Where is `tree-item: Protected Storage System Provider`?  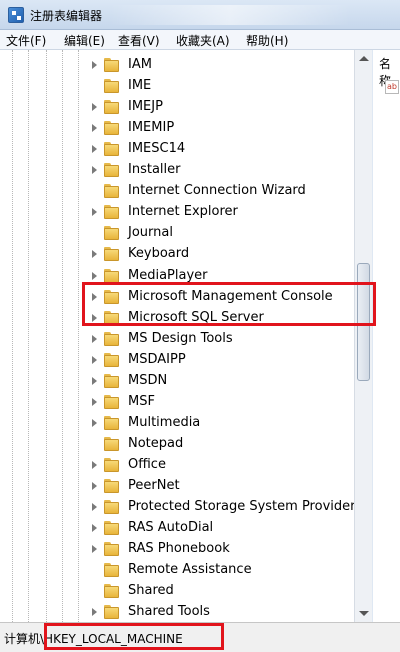 tree-item: Protected Storage System Provider is located at coordinates (230, 507).